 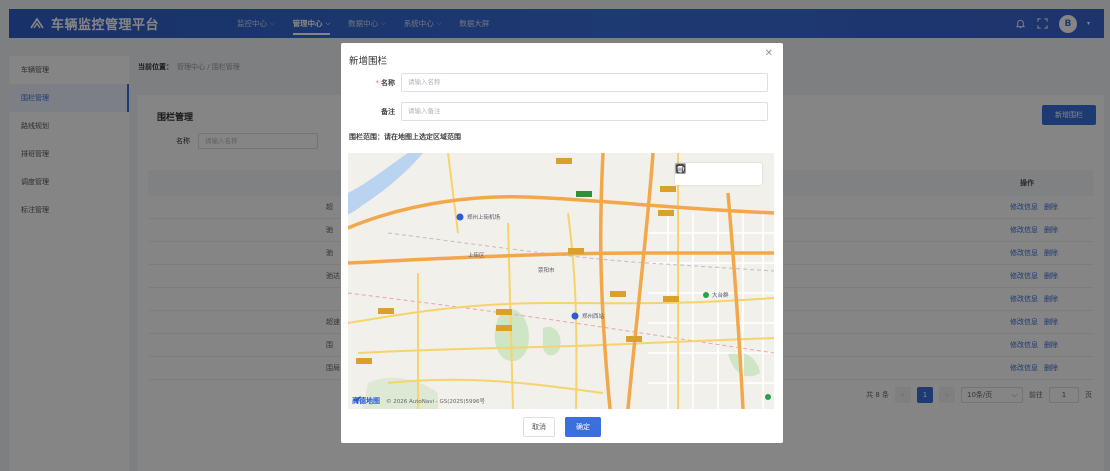 I want to click on draw-toolbar, so click(x=718, y=174).